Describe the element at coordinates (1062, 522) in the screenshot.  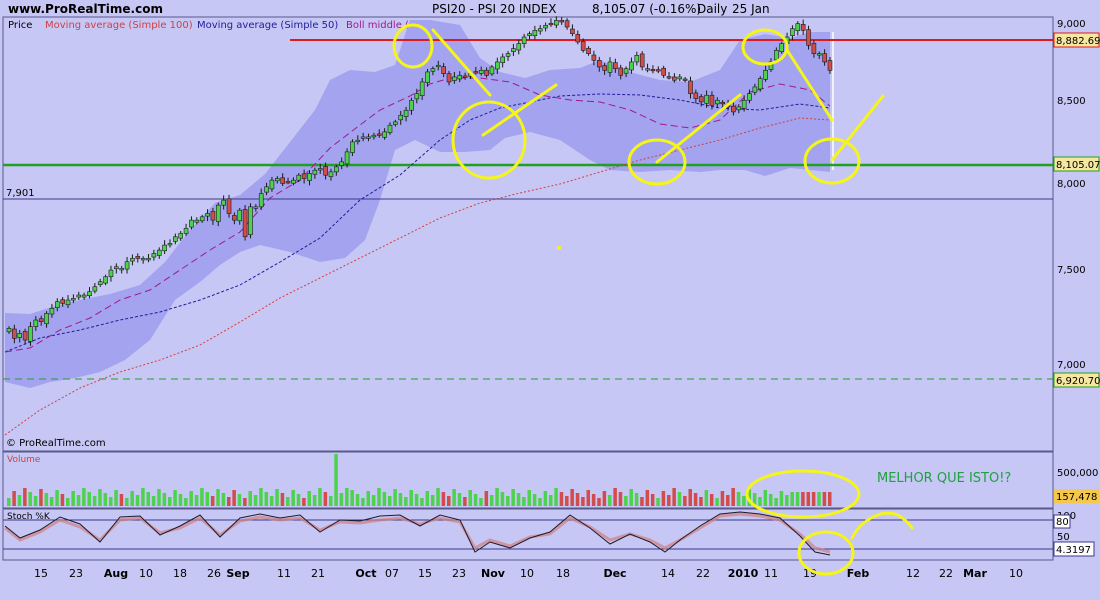
I see `stoch-tick-80: 80` at that location.